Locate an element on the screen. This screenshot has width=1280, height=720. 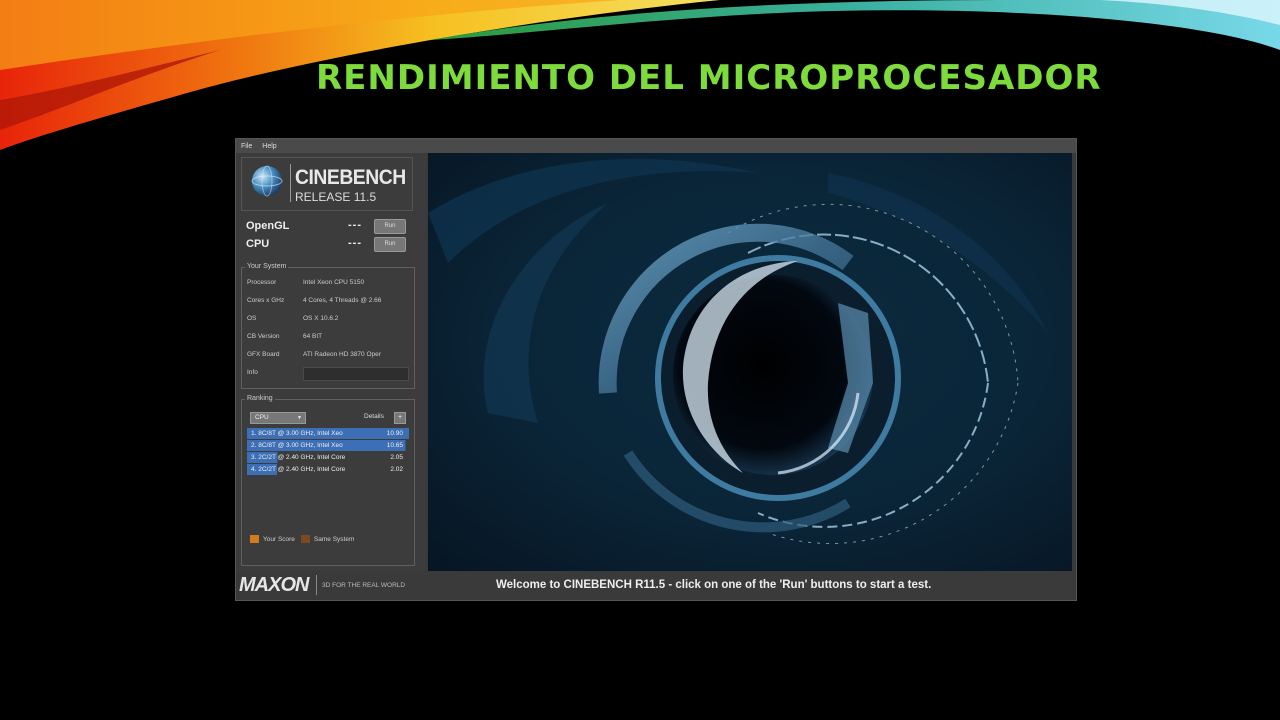
system-row-info: Info is located at coordinates (328, 373).